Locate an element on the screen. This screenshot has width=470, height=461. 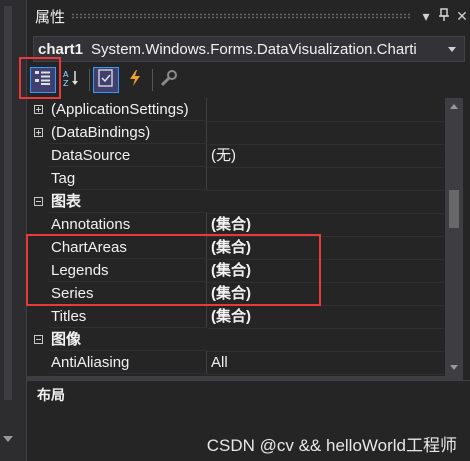
categorized-button is located at coordinates (43, 80).